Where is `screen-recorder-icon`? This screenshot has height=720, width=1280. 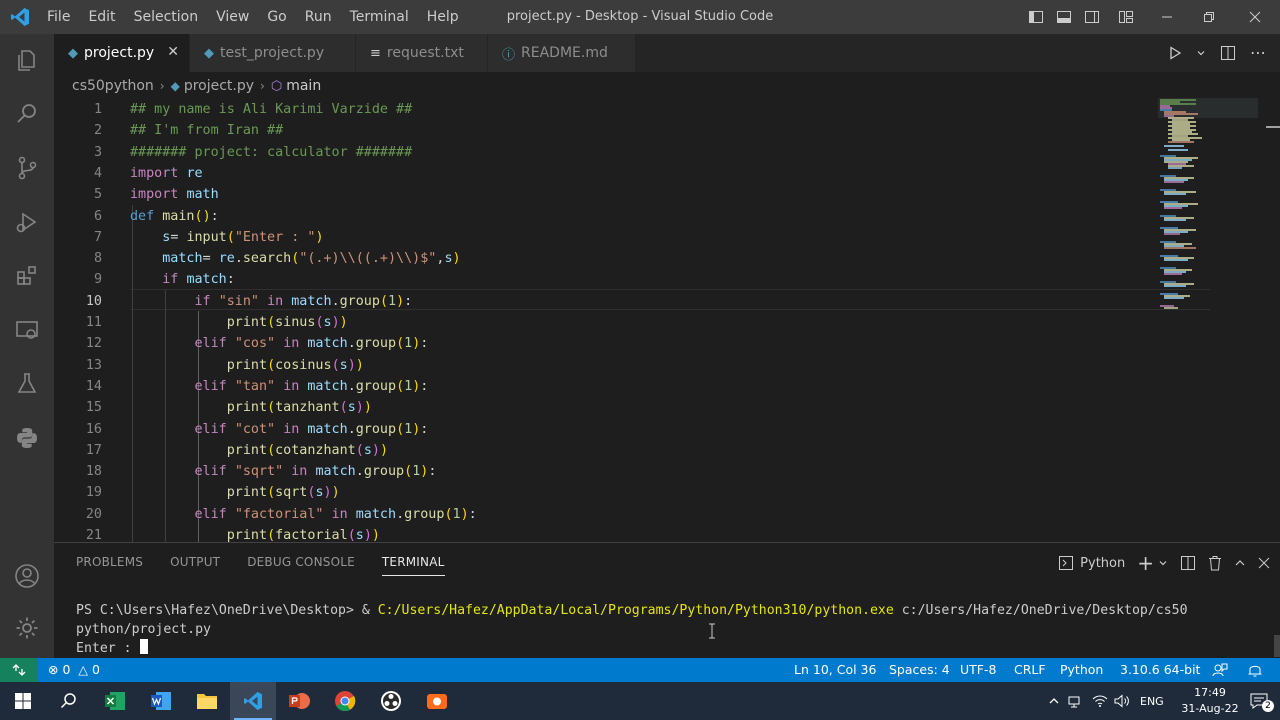
screen-recorder-icon is located at coordinates (437, 701).